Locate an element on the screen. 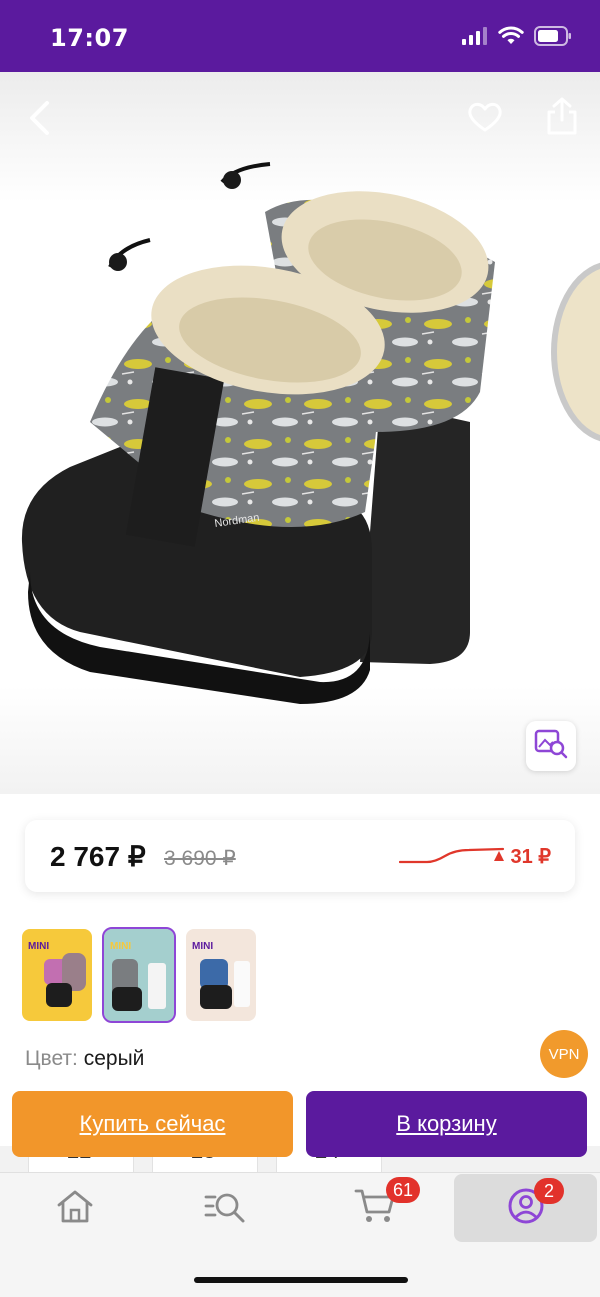  home-icon is located at coordinates (75, 1208).